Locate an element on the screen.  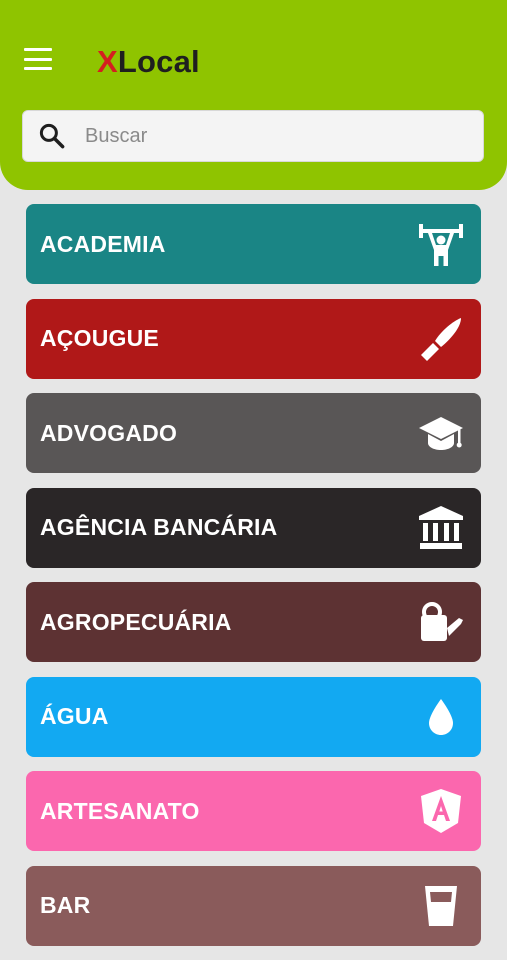
category-label: AGROPECUÁRIA is located at coordinates (136, 621).